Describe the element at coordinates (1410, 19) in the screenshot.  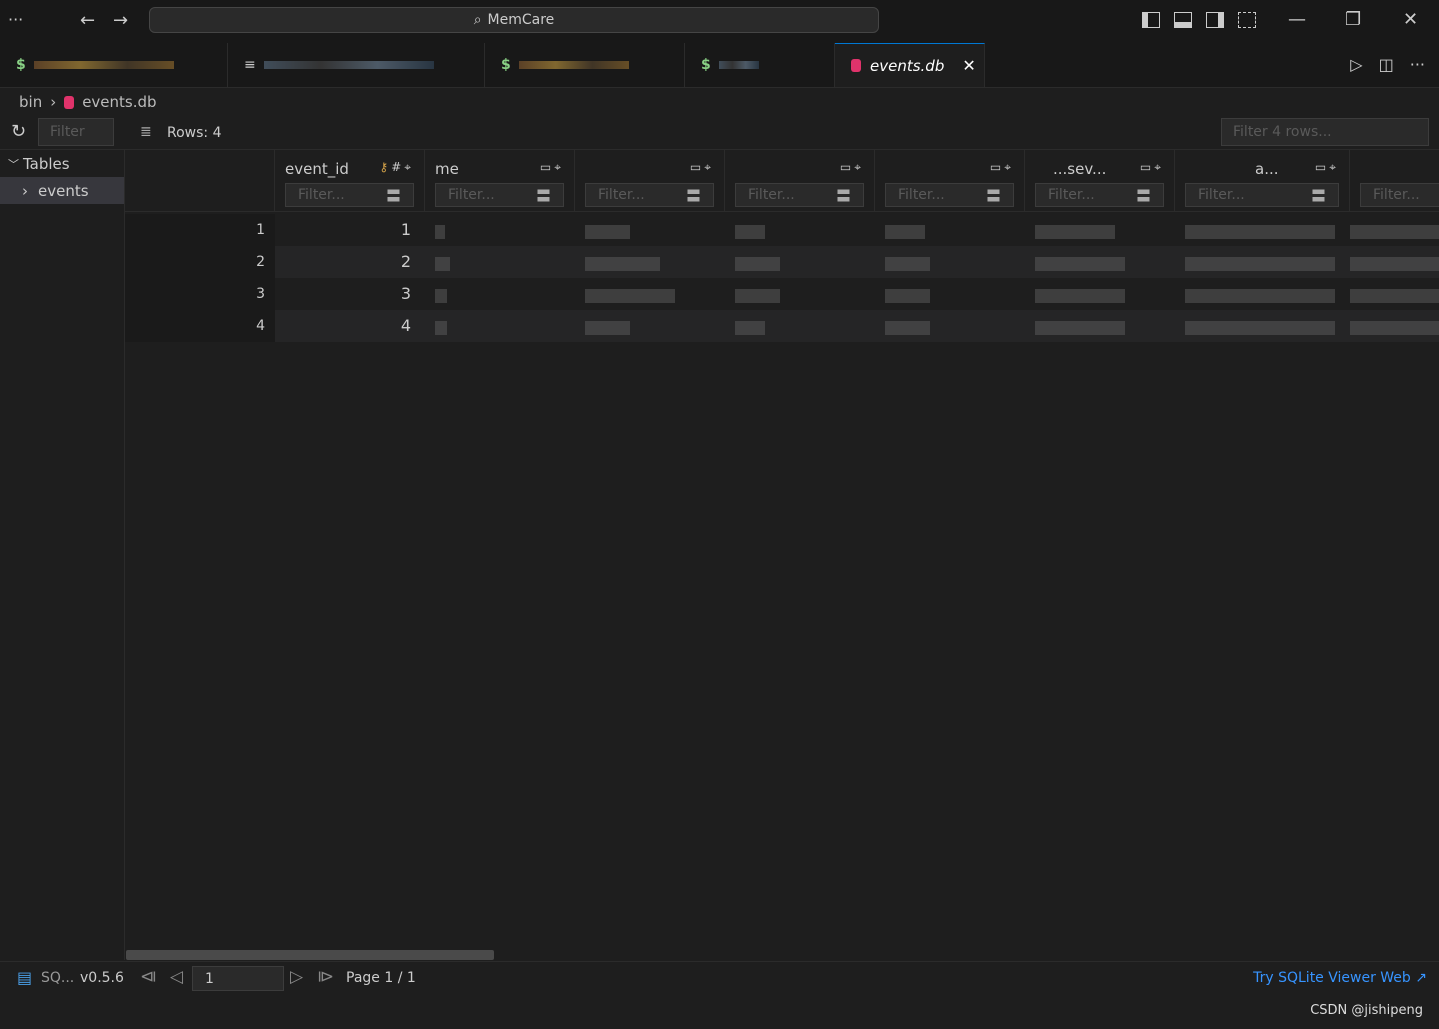
I see `close-window-icon: ✕` at that location.